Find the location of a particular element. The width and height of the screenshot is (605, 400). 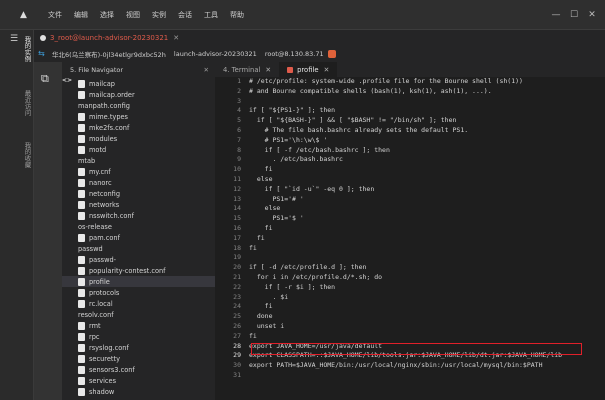

file-item: <> manpath.config is located at coordinates (138, 94).